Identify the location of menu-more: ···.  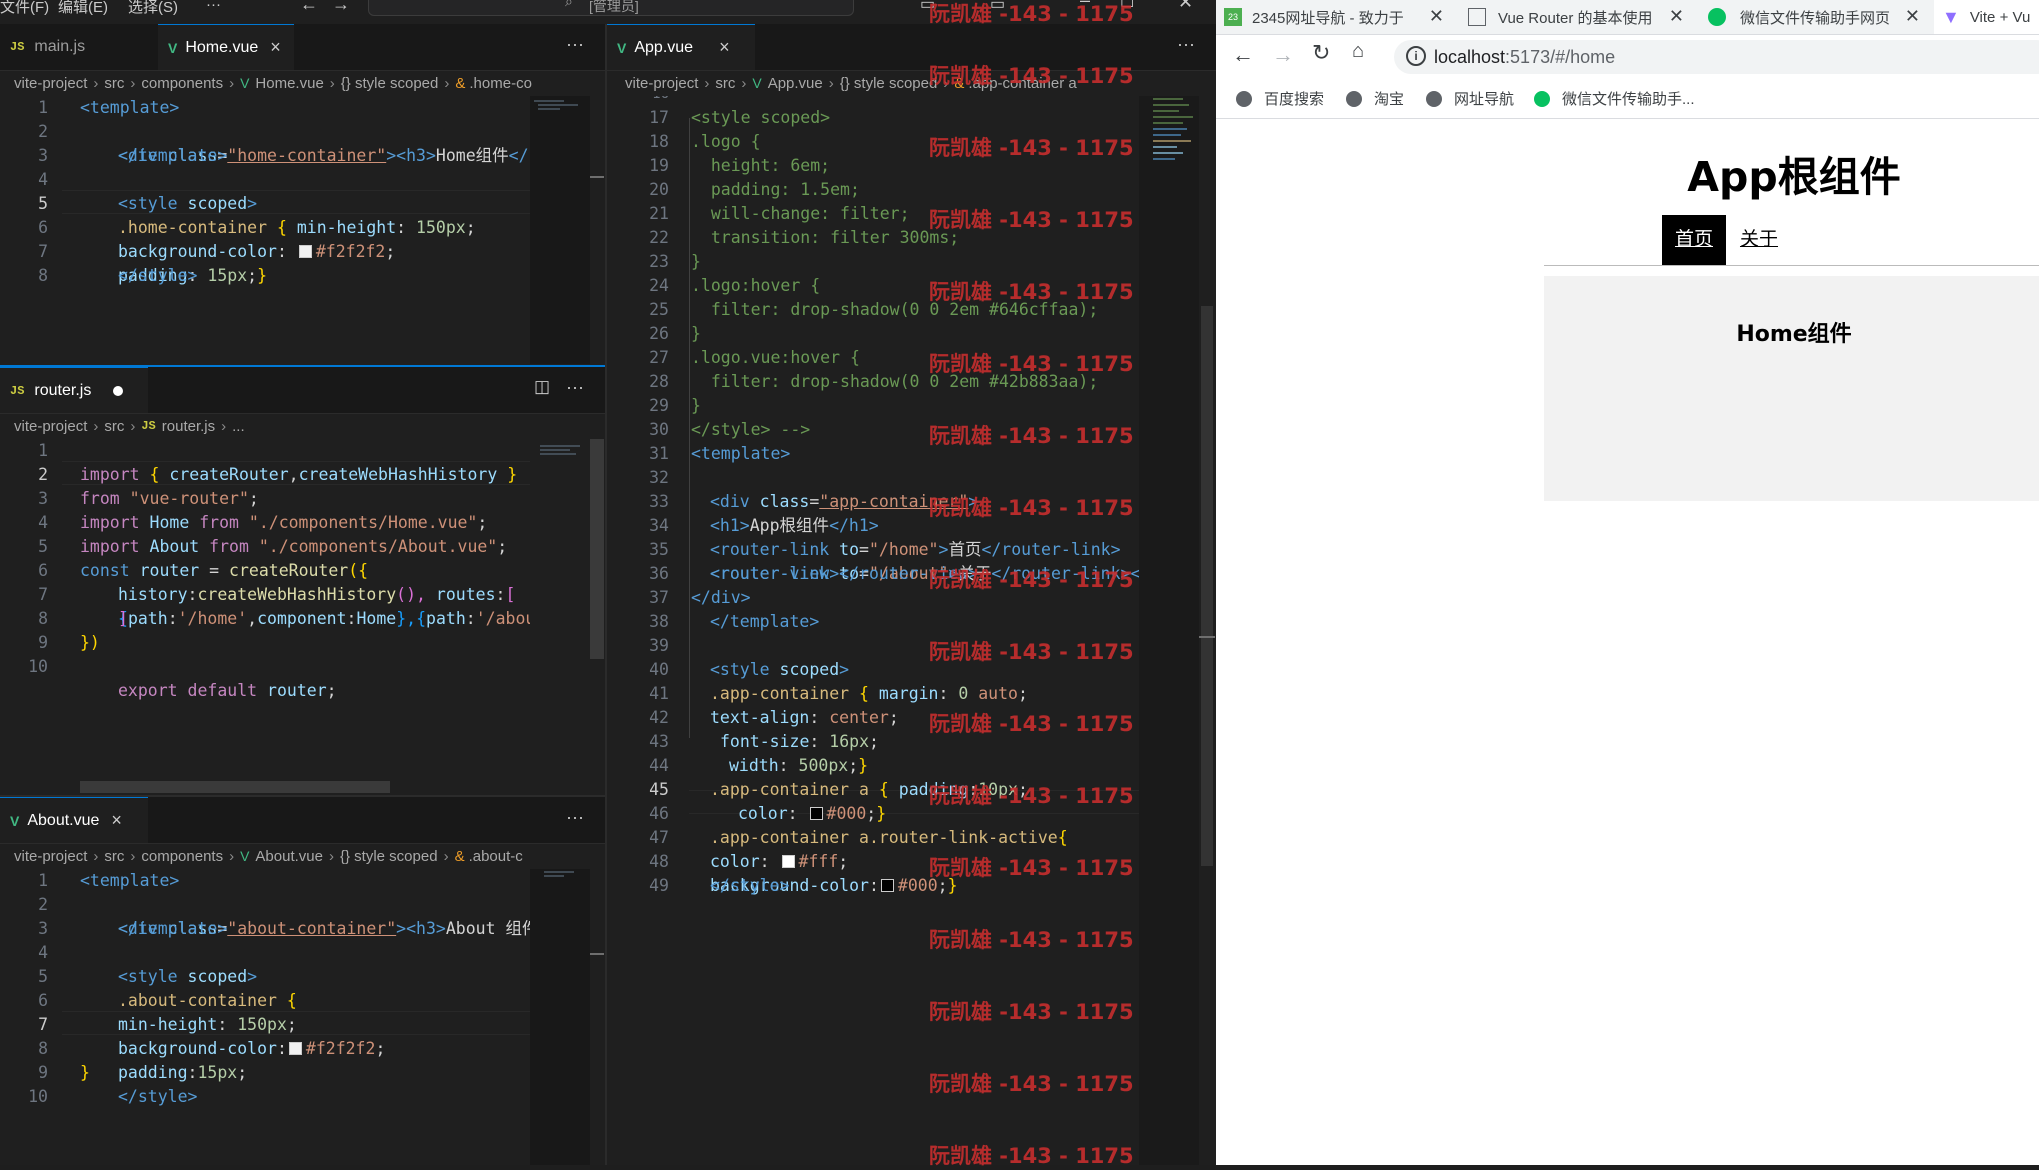
(213, 6).